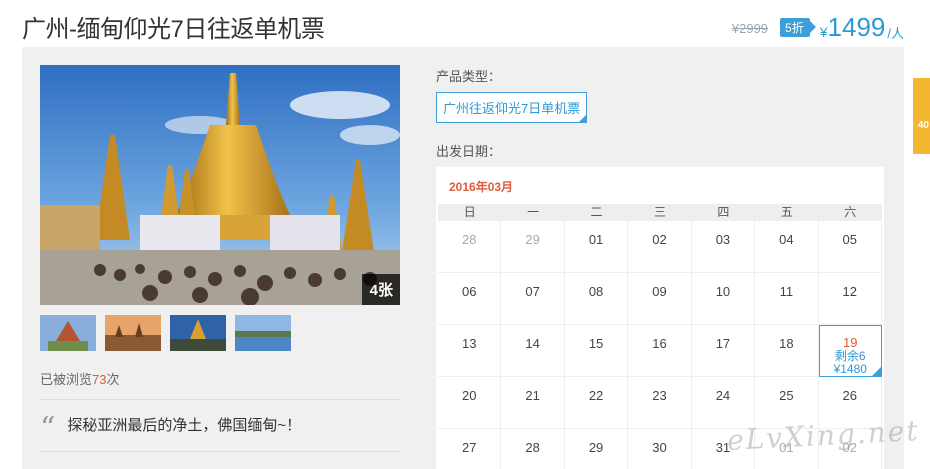  Describe the element at coordinates (469, 151) in the screenshot. I see `departure-date-label: 出发日期：` at that location.